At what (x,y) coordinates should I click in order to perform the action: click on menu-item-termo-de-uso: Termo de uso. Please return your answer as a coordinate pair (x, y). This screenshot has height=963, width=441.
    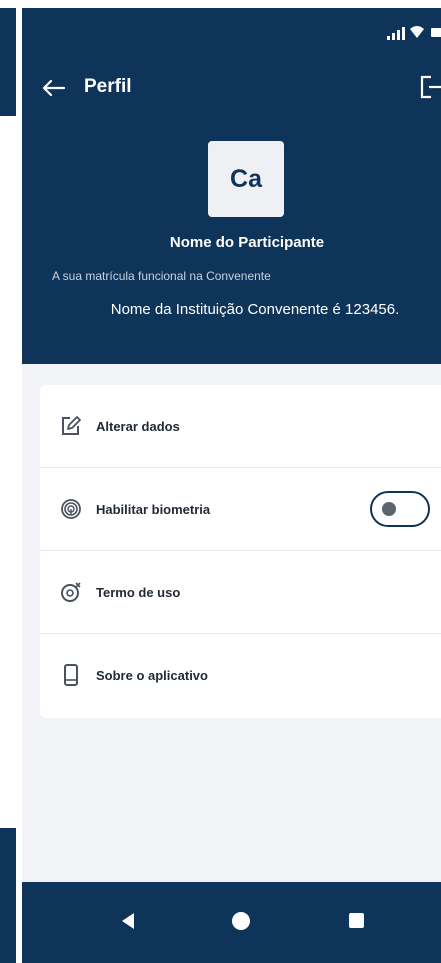
    Looking at the image, I should click on (240, 592).